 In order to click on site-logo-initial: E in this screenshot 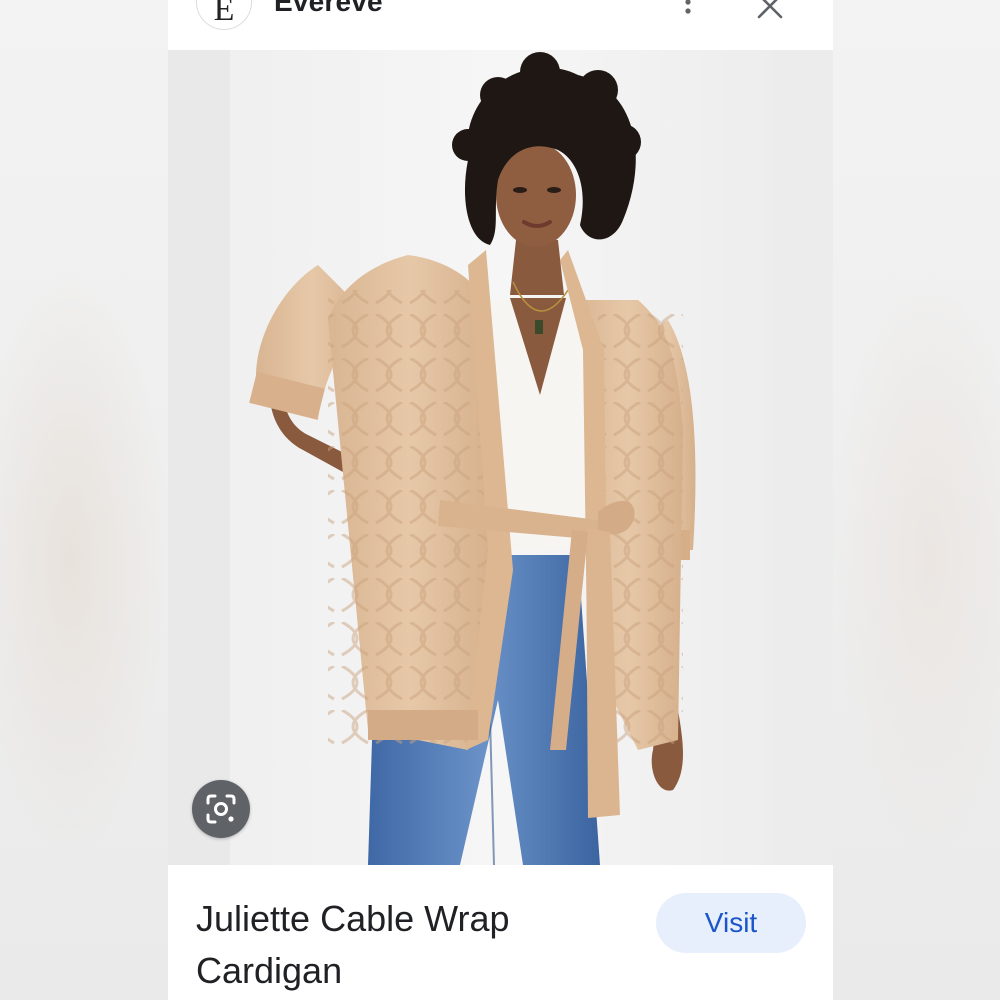, I will do `click(224, 14)`.